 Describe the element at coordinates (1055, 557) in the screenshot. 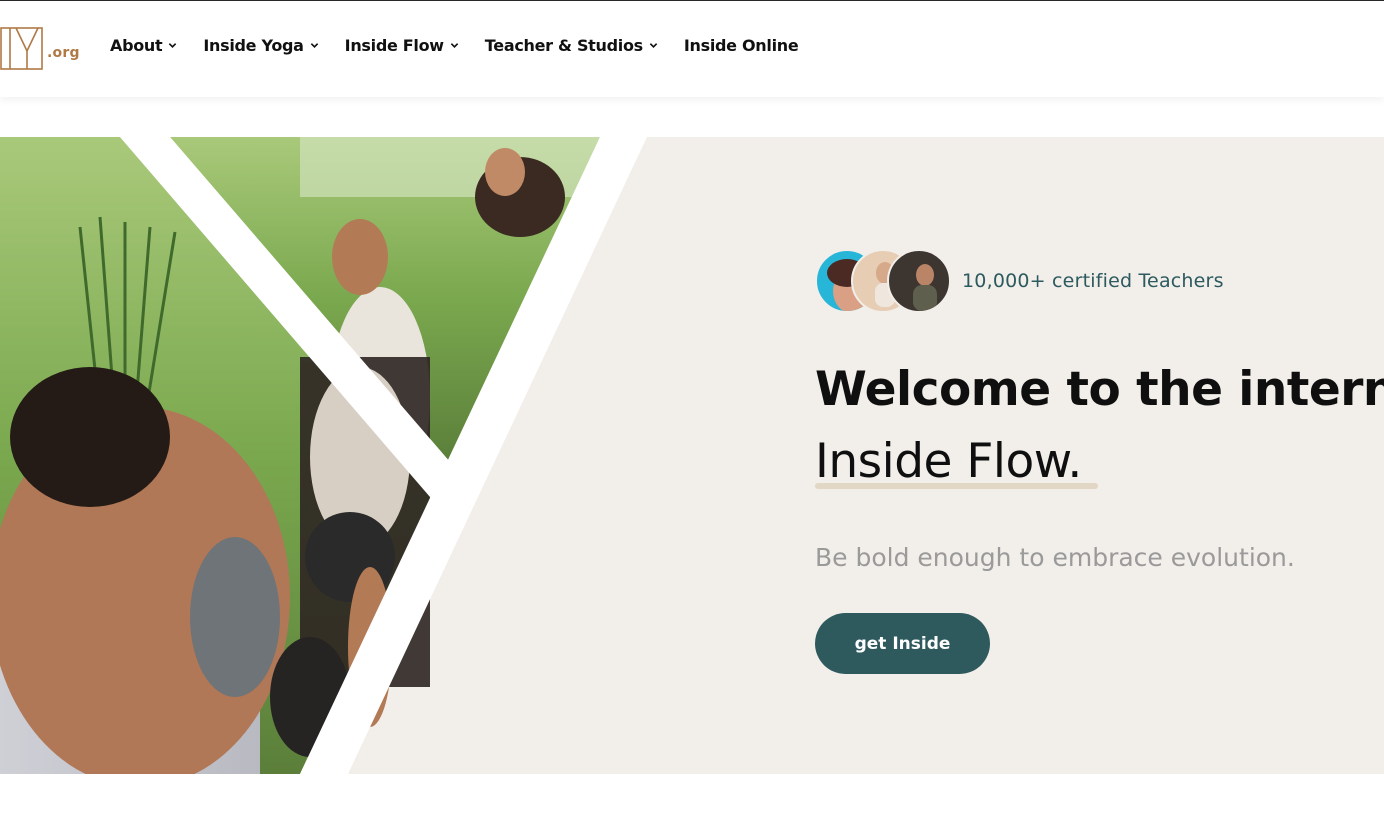

I see `hero-tagline: Be bold enough to embrace evolution.` at that location.